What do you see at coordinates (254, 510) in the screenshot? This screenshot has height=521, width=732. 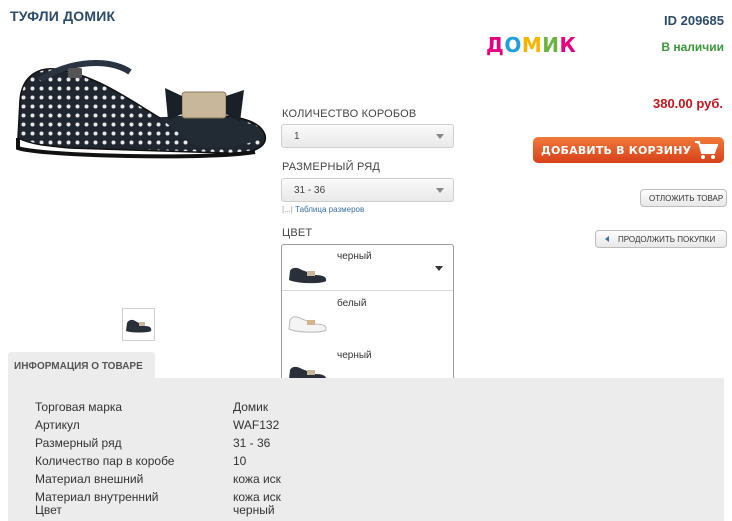 I see `spec-value: черный` at bounding box center [254, 510].